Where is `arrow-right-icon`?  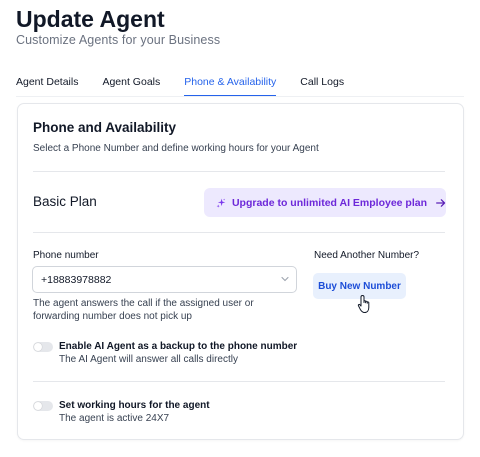 arrow-right-icon is located at coordinates (441, 202).